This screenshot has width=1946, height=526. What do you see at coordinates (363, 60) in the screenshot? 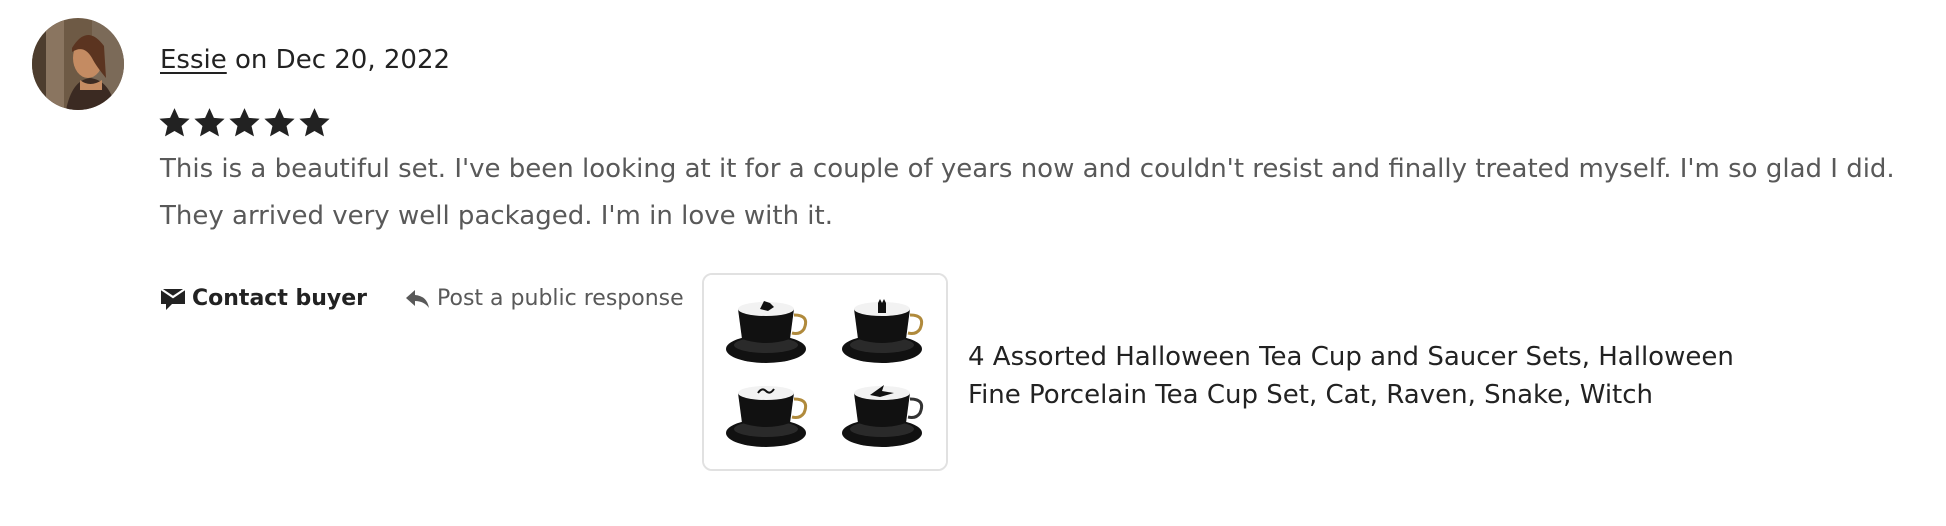
I see `review-date: Dec 20, 2022` at bounding box center [363, 60].